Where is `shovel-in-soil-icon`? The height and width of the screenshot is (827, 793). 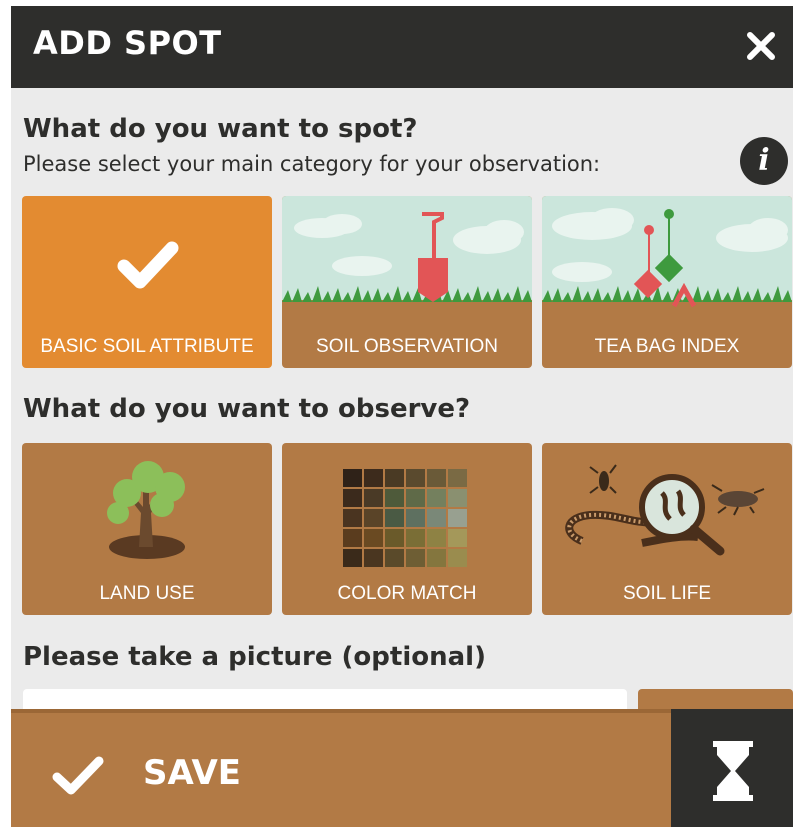 shovel-in-soil-icon is located at coordinates (407, 261).